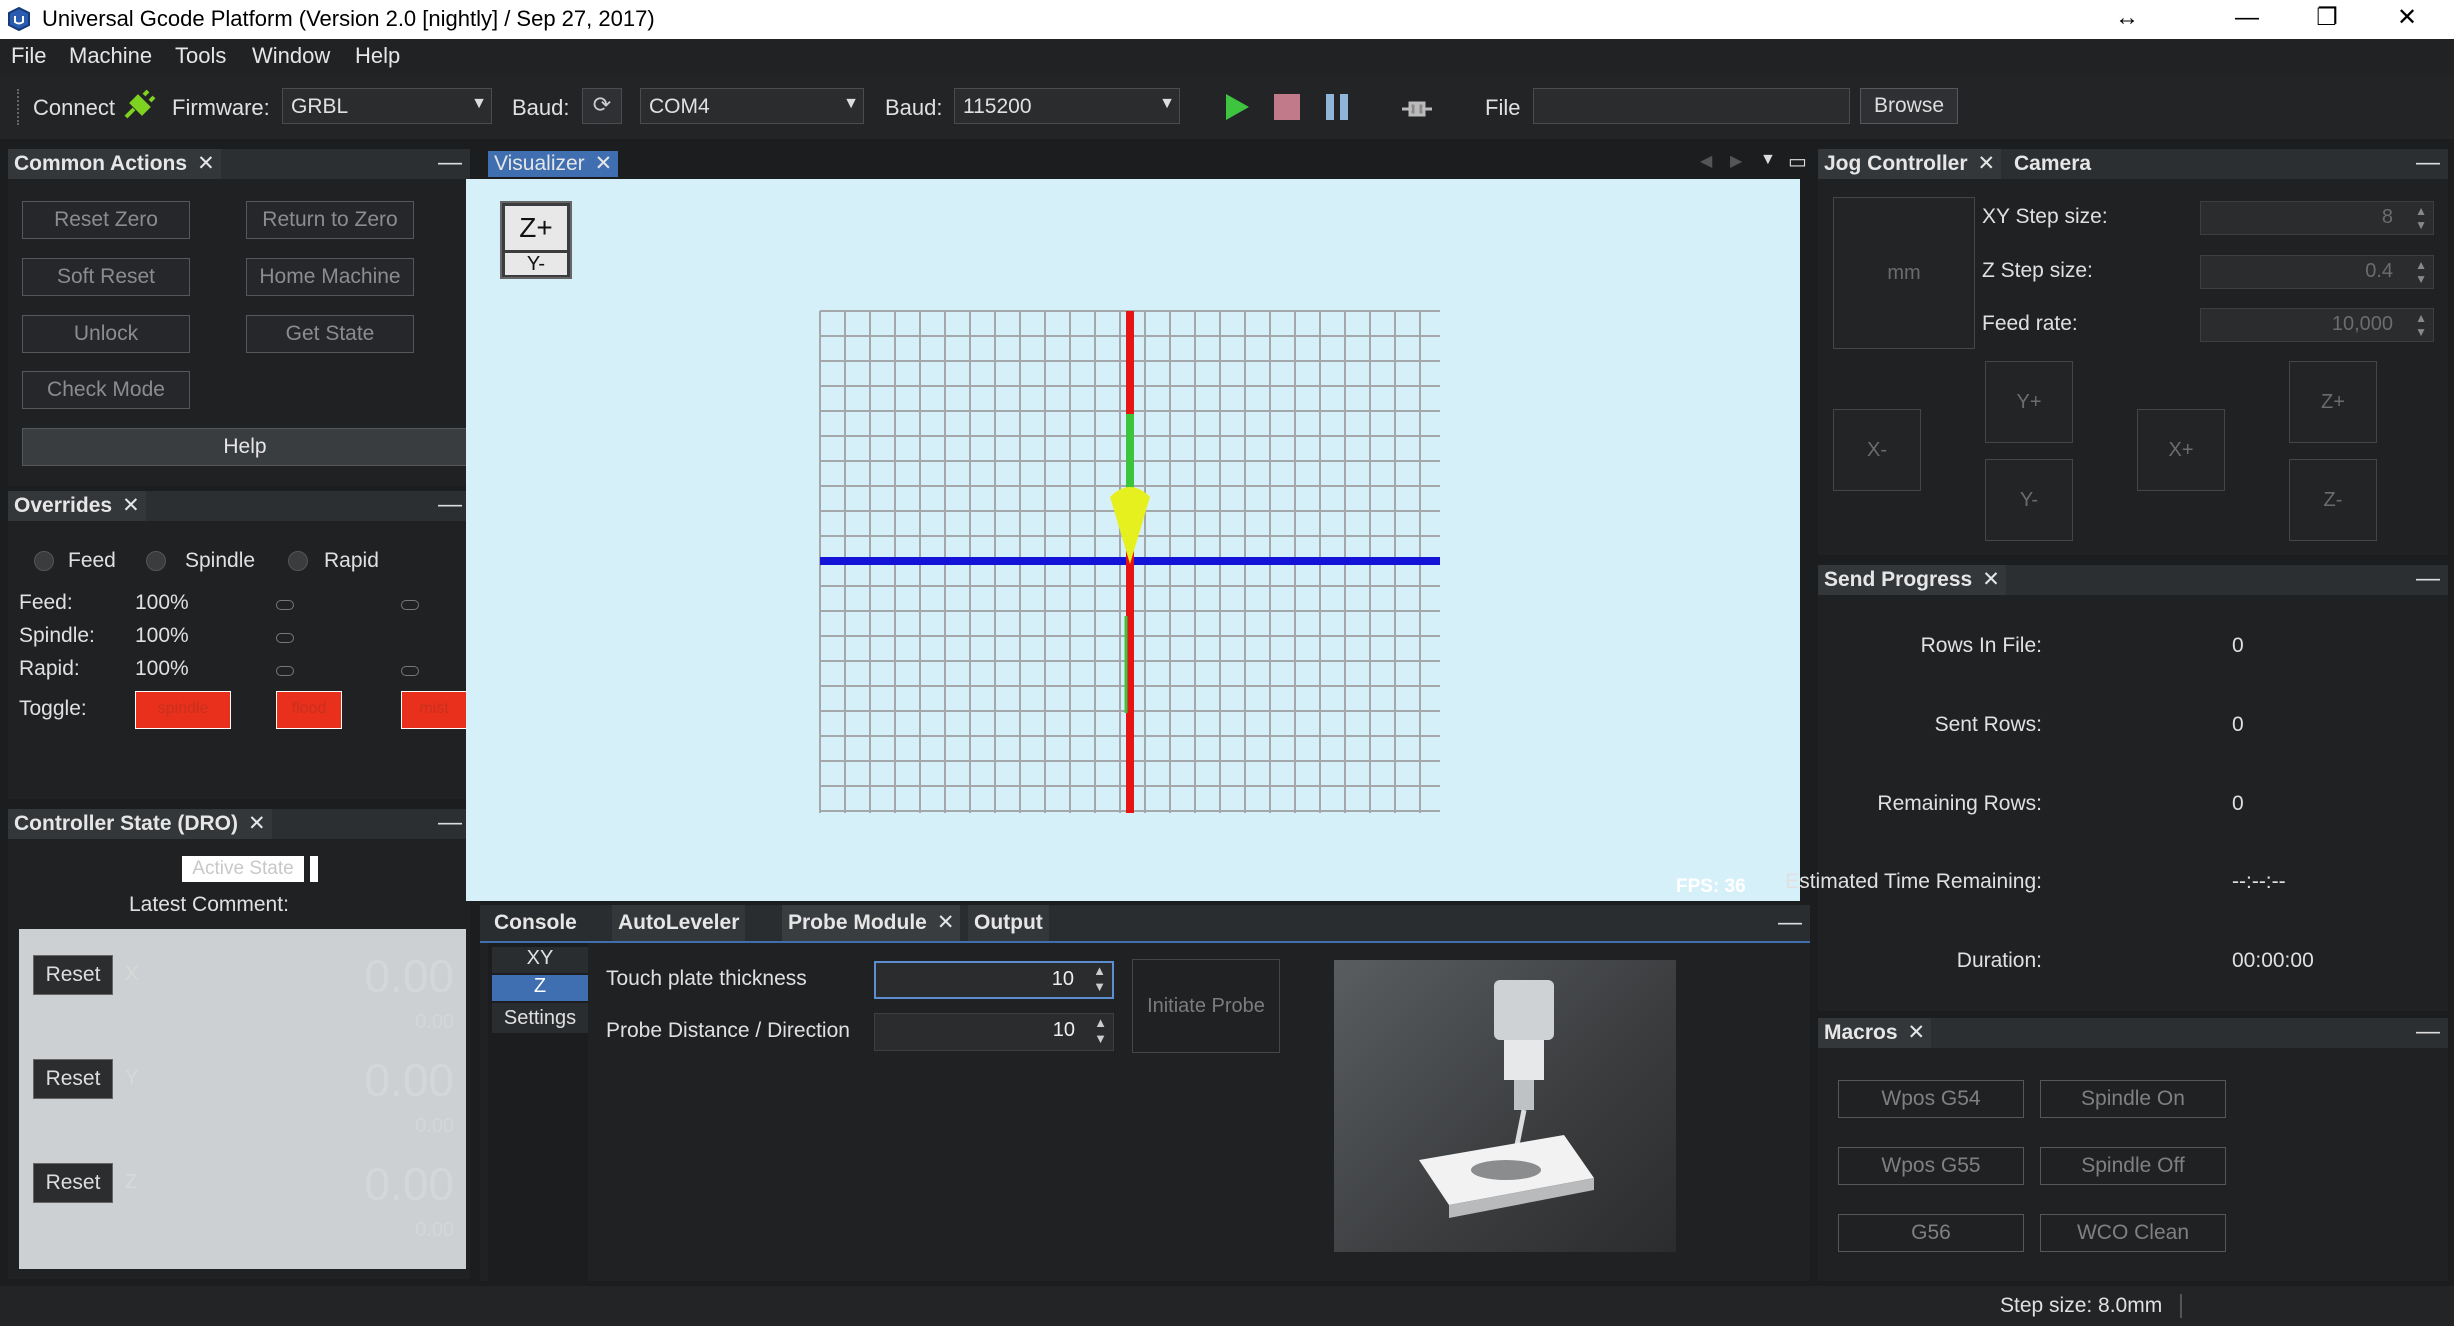 The image size is (2454, 1326). I want to click on macro-wpos-g54-button: Wpos G54, so click(1931, 1099).